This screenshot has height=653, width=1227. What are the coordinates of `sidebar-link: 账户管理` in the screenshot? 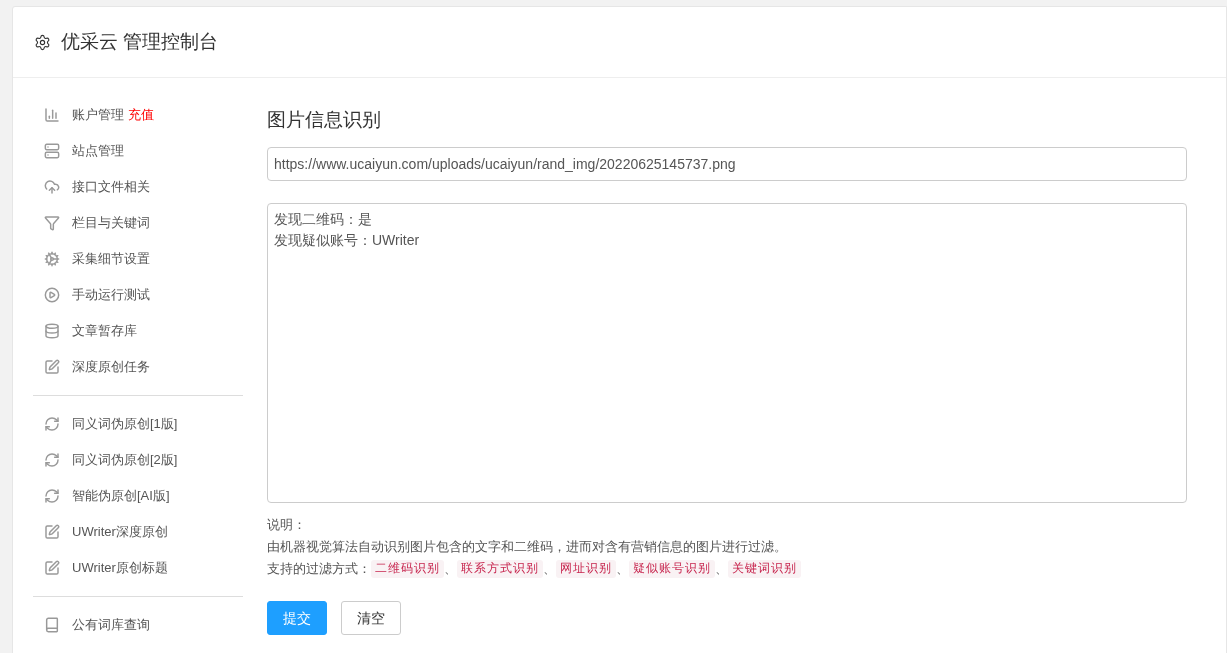 It's located at (98, 115).